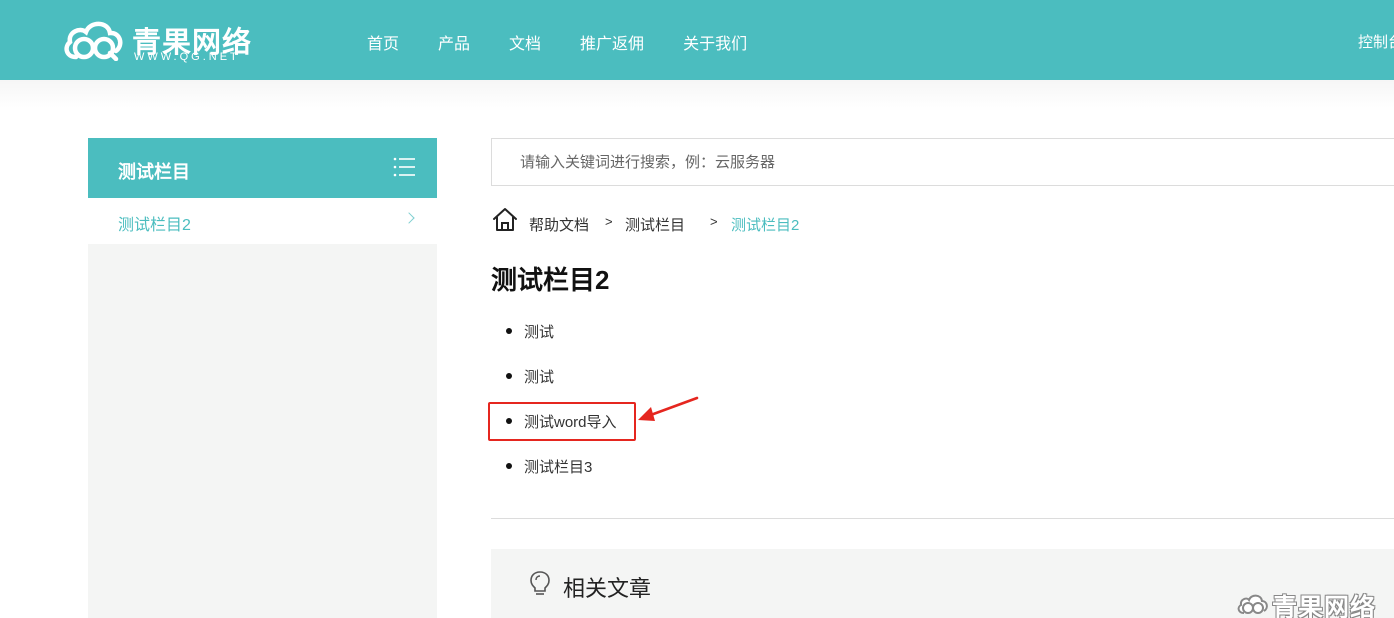 This screenshot has height=618, width=1394. I want to click on list-item: 测试栏目3, so click(741, 475).